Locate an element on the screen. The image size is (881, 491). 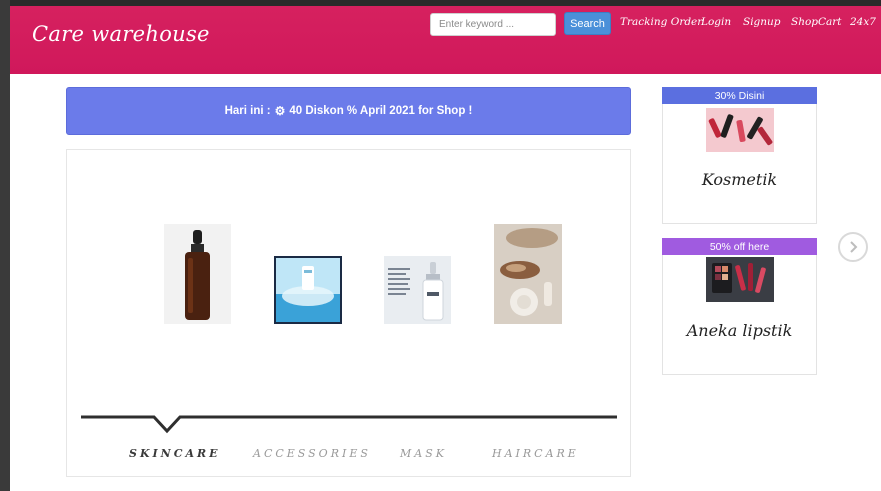
chevron-right-icon is located at coordinates (854, 247).